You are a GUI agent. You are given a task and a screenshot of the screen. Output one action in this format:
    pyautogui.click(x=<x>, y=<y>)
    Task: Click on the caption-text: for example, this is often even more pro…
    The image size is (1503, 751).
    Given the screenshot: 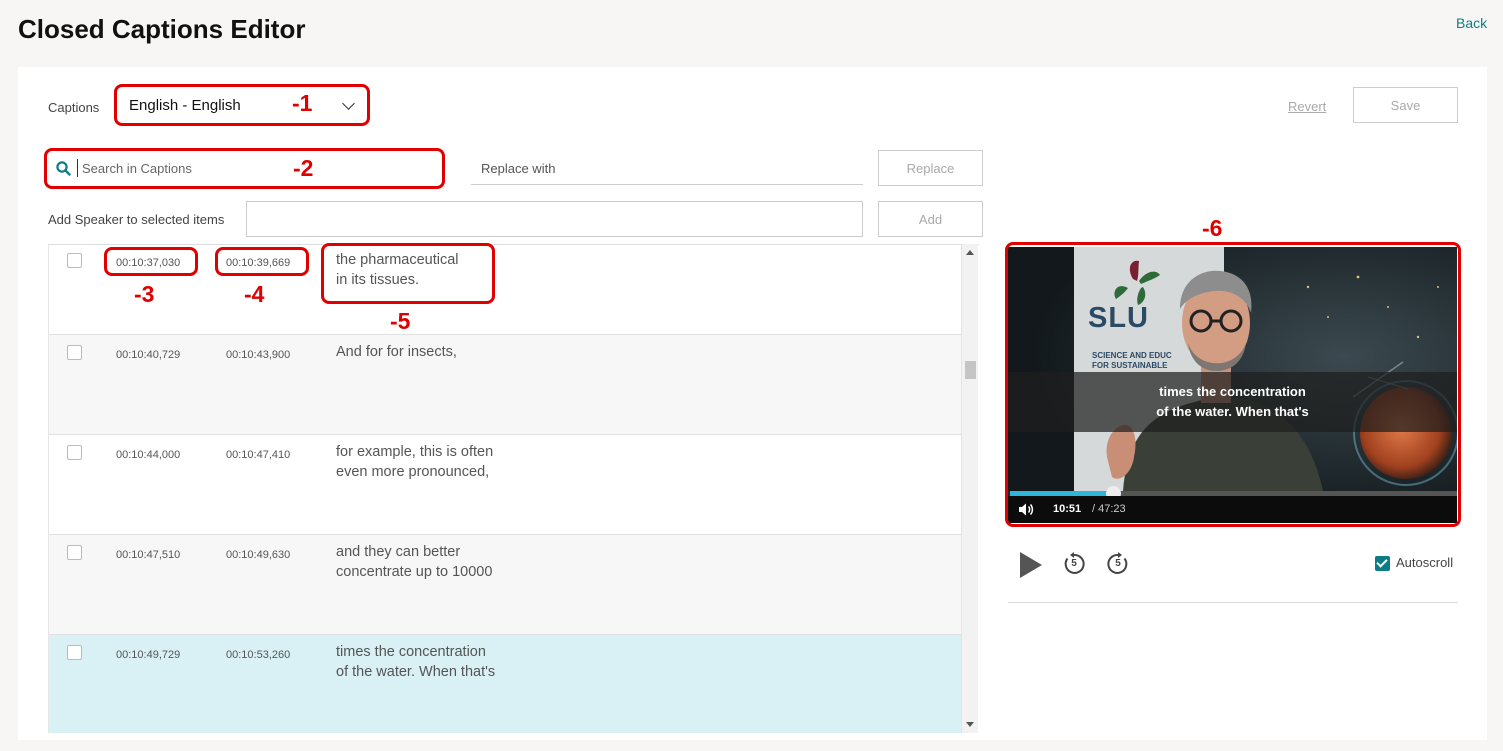 What is the action you would take?
    pyautogui.click(x=414, y=462)
    